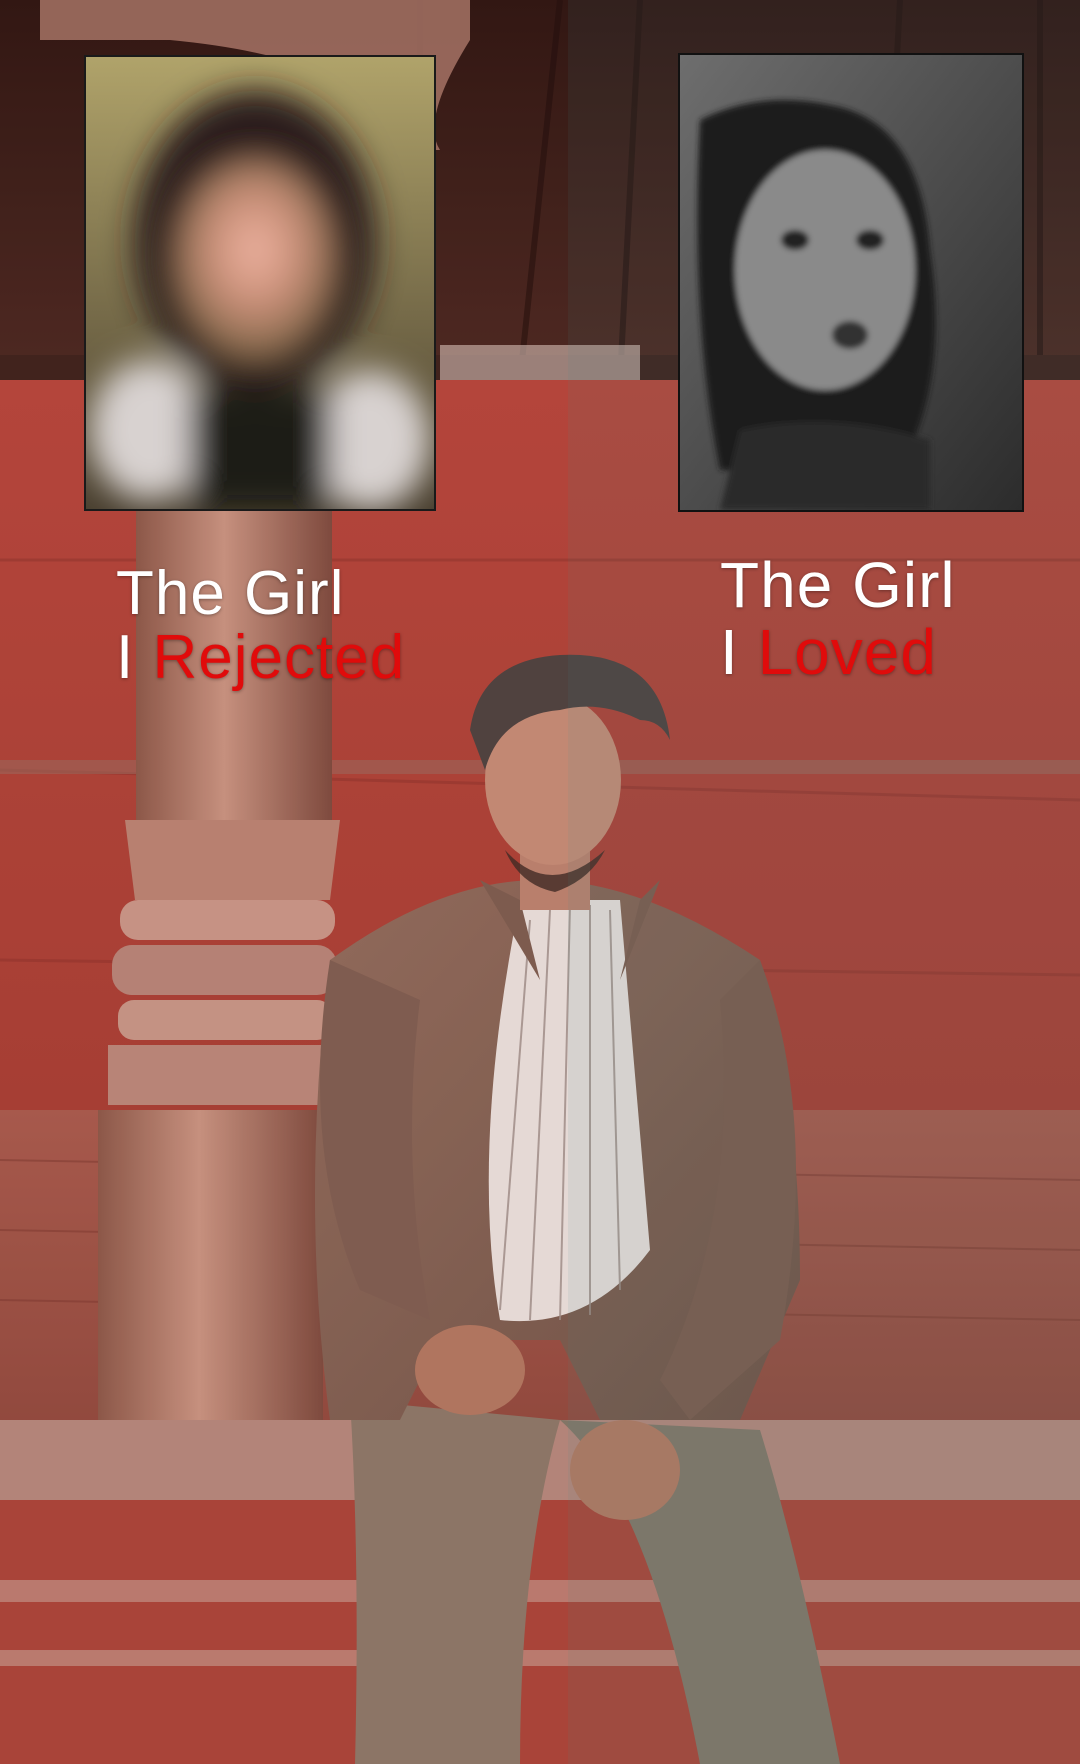 This screenshot has height=1764, width=1080. Describe the element at coordinates (851, 282) in the screenshot. I see `loved-girl-photo` at that location.